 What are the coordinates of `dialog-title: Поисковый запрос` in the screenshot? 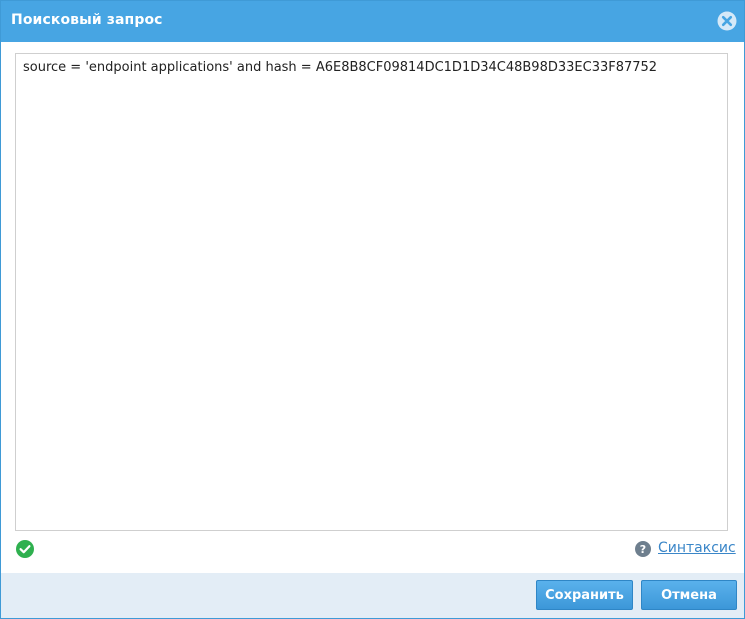 It's located at (87, 20).